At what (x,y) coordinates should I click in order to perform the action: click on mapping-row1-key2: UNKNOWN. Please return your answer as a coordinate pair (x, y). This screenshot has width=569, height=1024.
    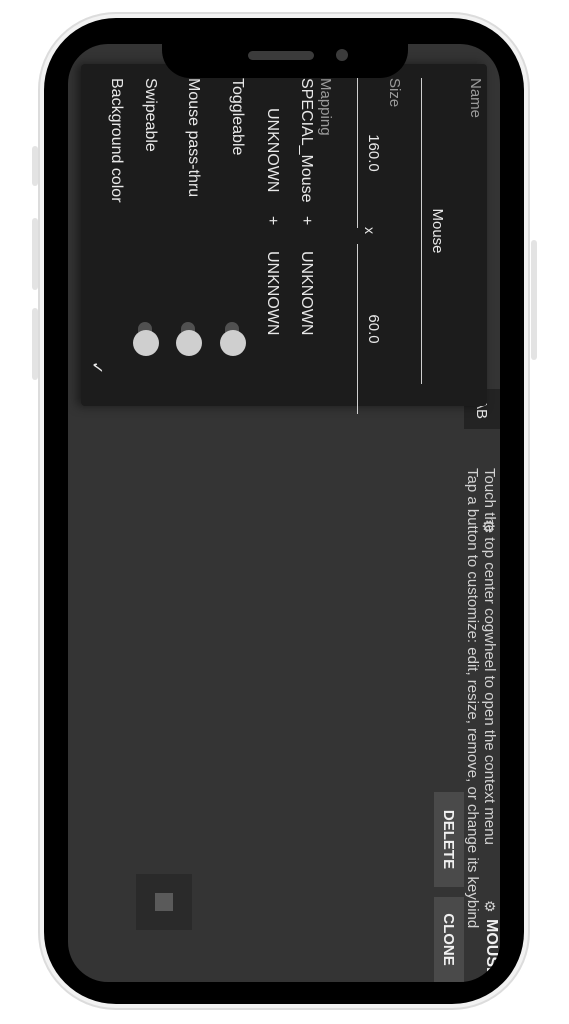
    Looking at the image, I should click on (306, 293).